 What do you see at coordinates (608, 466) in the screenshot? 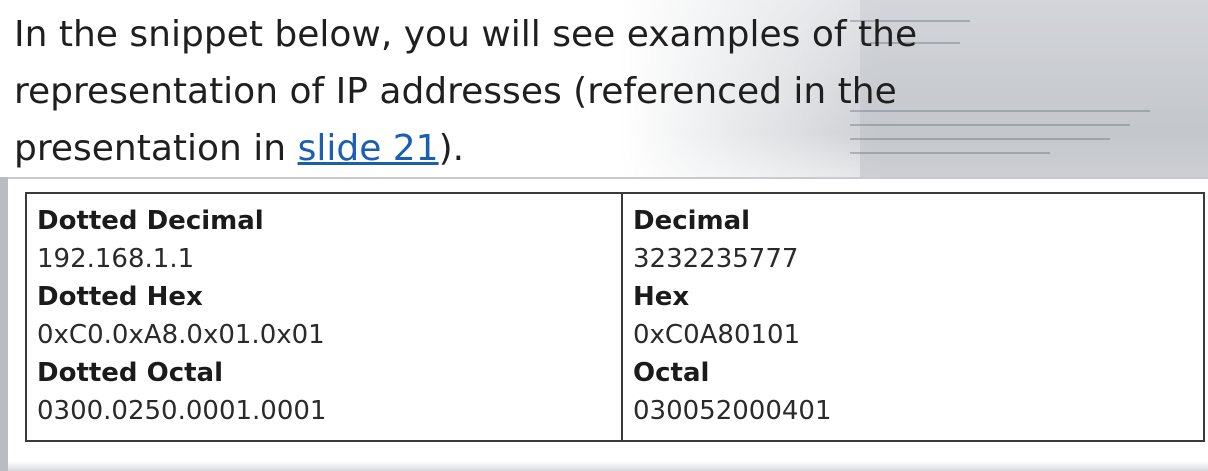
I see `snippet-bottom-shadow` at bounding box center [608, 466].